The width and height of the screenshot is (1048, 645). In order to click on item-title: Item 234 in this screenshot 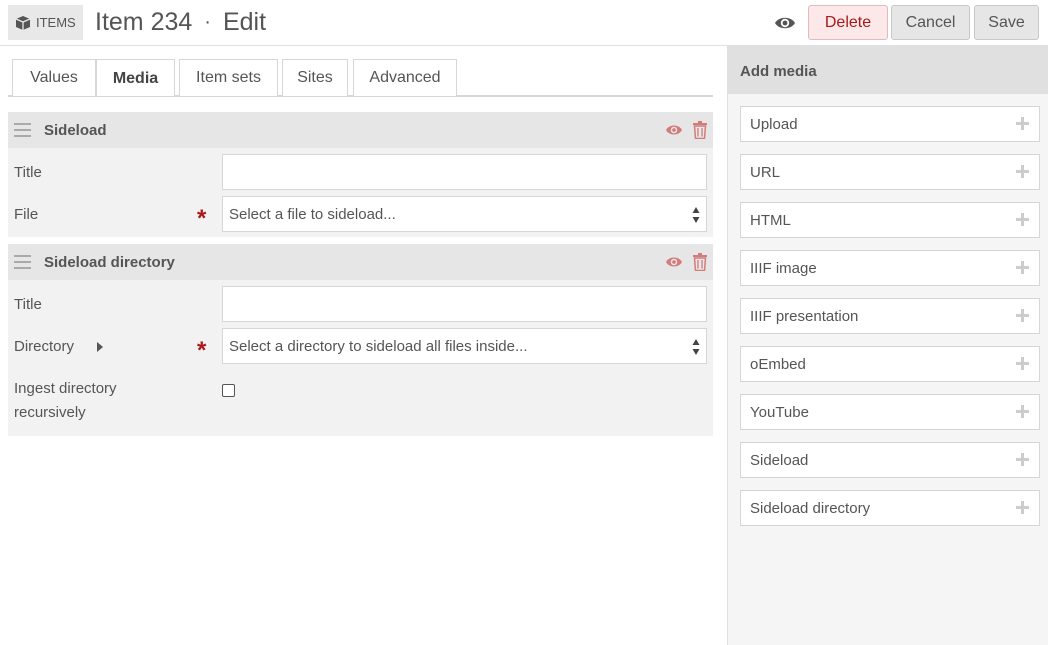, I will do `click(144, 22)`.